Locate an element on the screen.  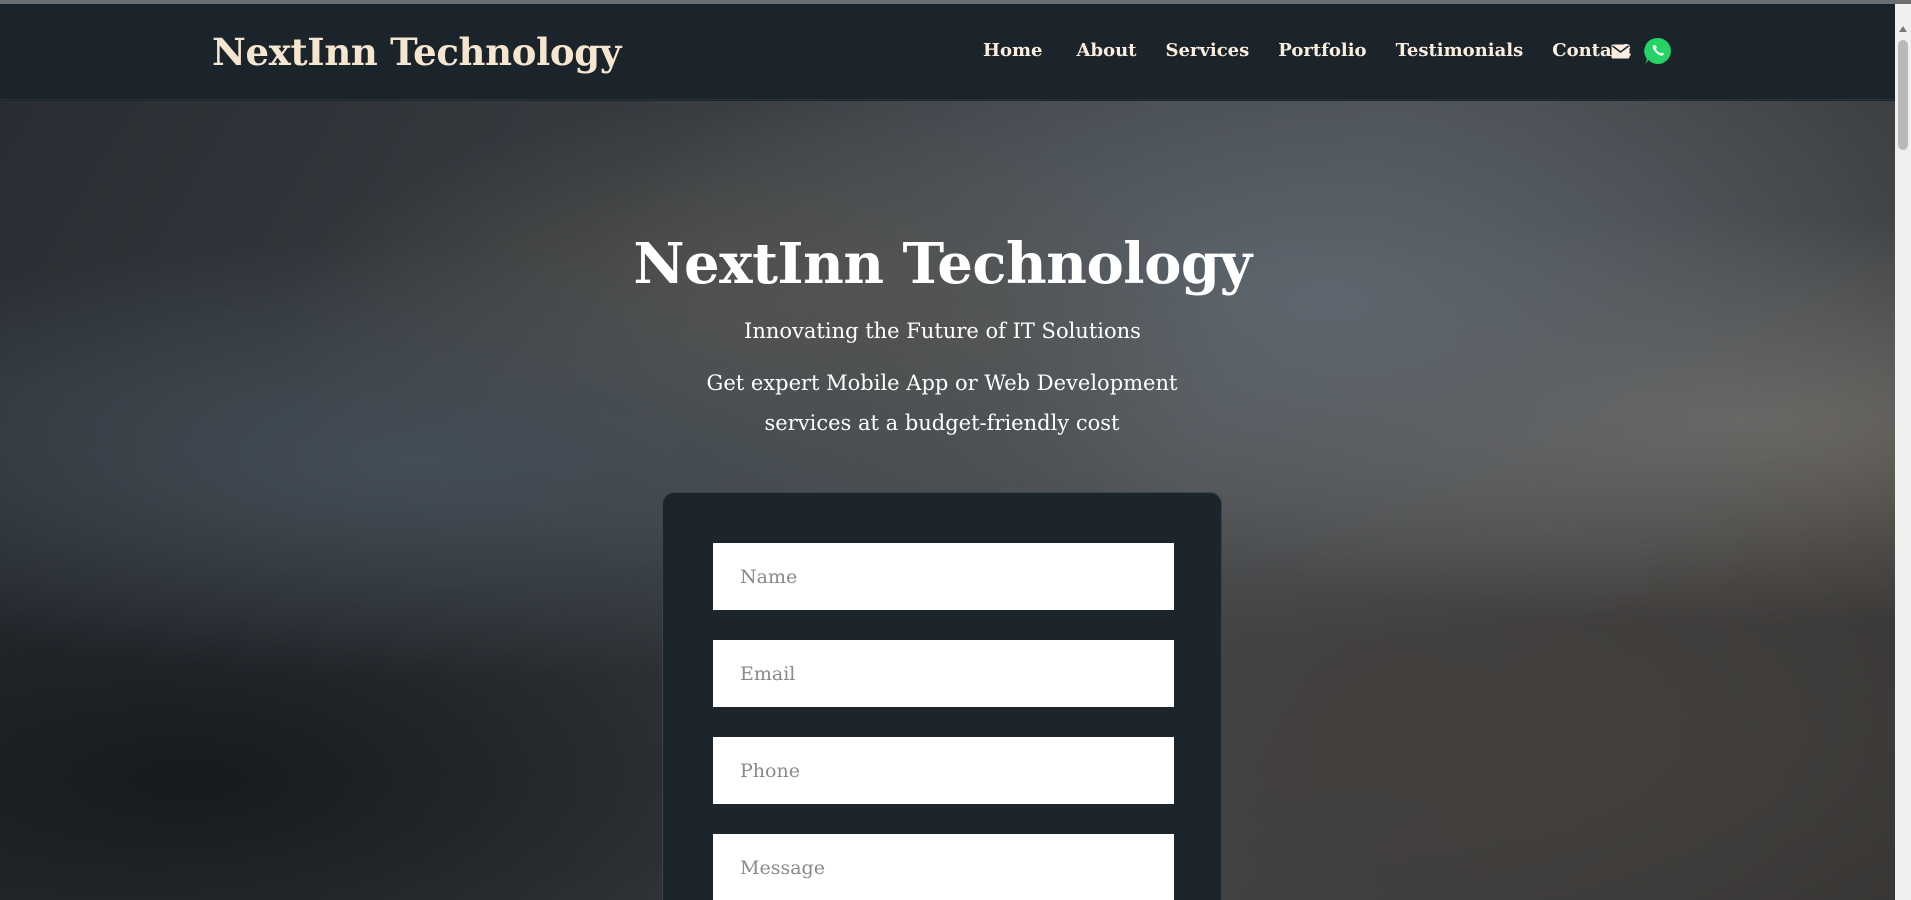
mail-icon is located at coordinates (1620, 51).